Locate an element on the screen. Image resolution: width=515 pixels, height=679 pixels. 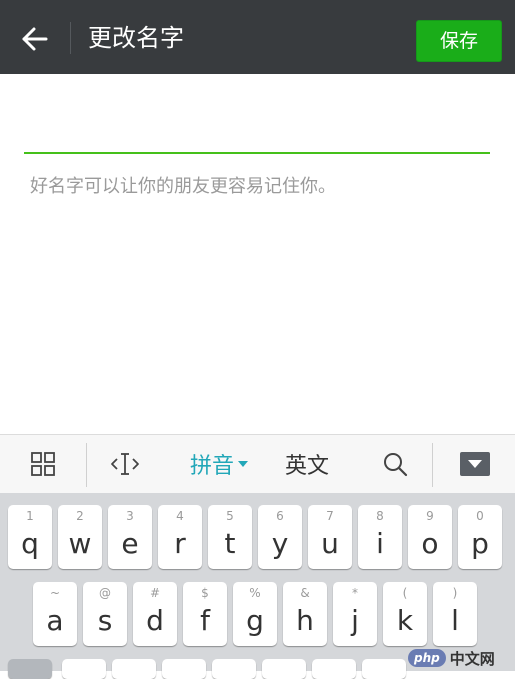
key-f: $ f is located at coordinates (205, 614).